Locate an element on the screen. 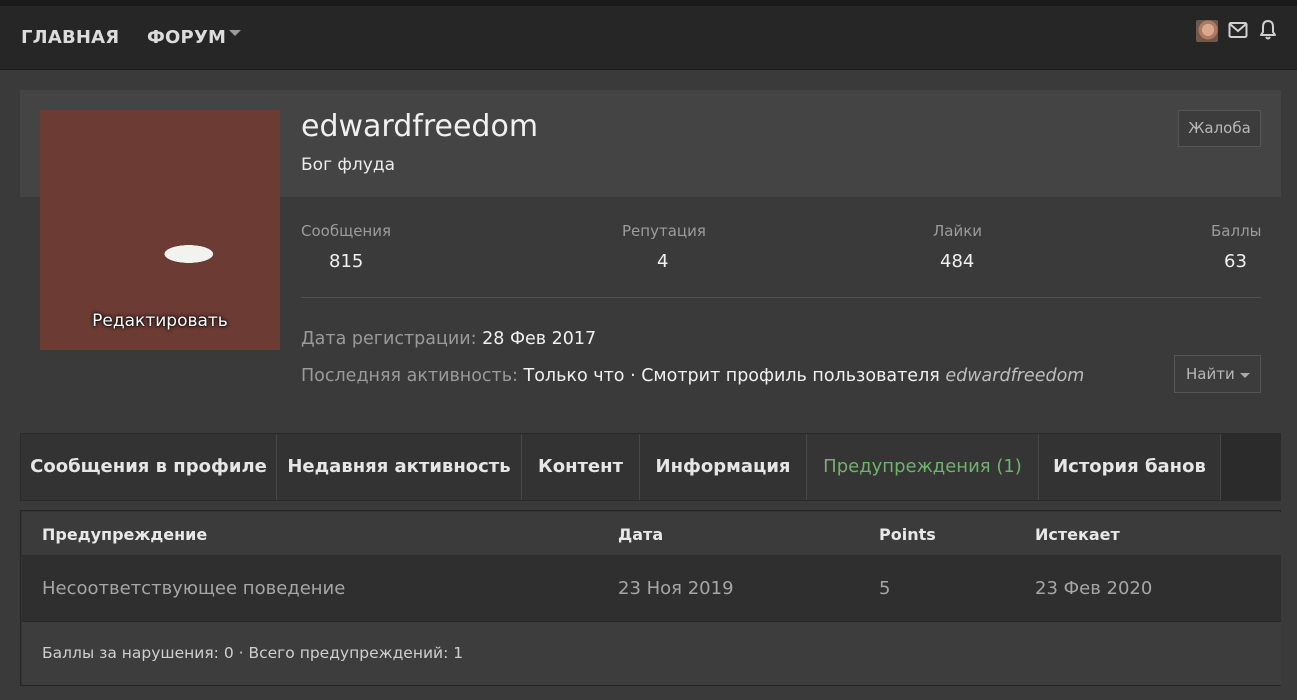 The height and width of the screenshot is (700, 1297). warning-points: 5 is located at coordinates (885, 588).